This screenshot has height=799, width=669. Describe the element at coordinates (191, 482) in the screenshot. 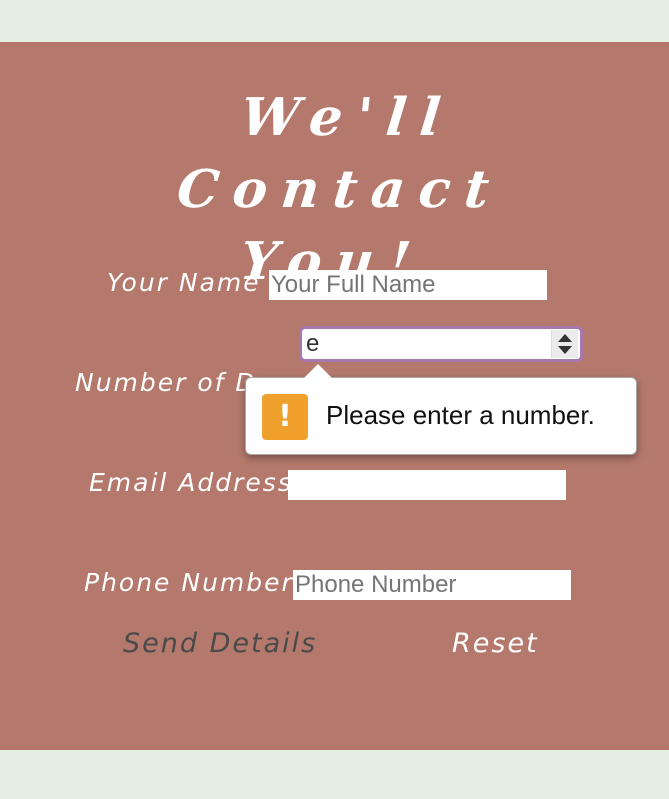

I see `email-label: Email Address` at that location.